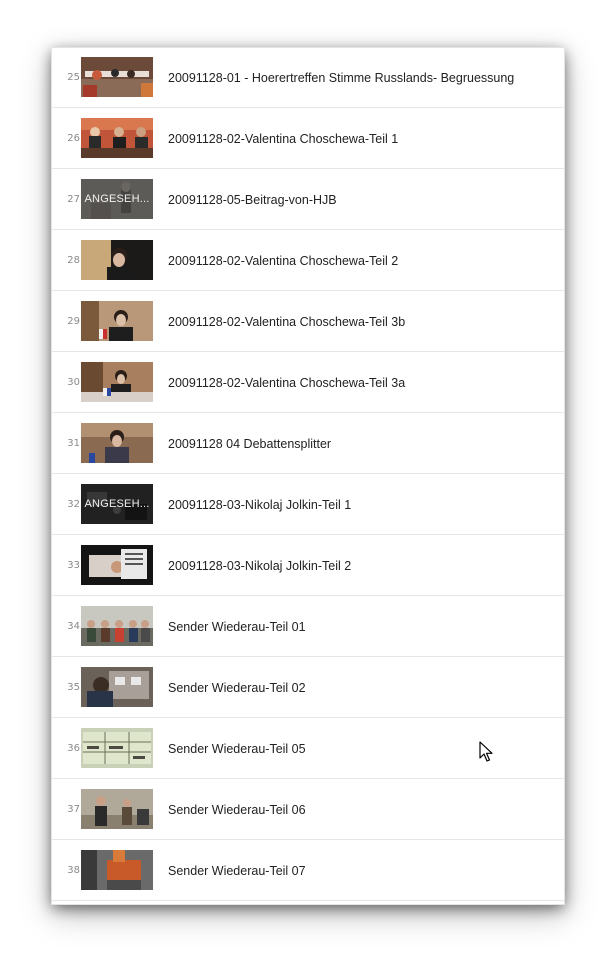 This screenshot has width=616, height=958. I want to click on video-title: Sender Wiederau-Teil 06, so click(237, 810).